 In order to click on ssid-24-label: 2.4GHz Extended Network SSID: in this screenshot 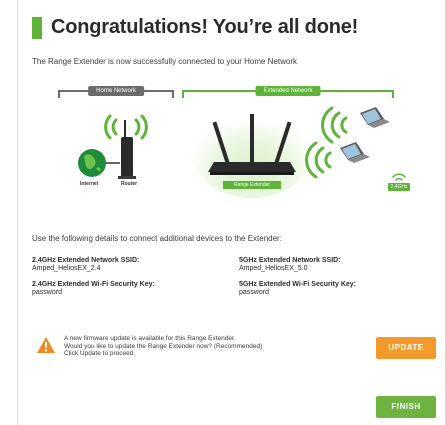, I will do `click(86, 260)`.